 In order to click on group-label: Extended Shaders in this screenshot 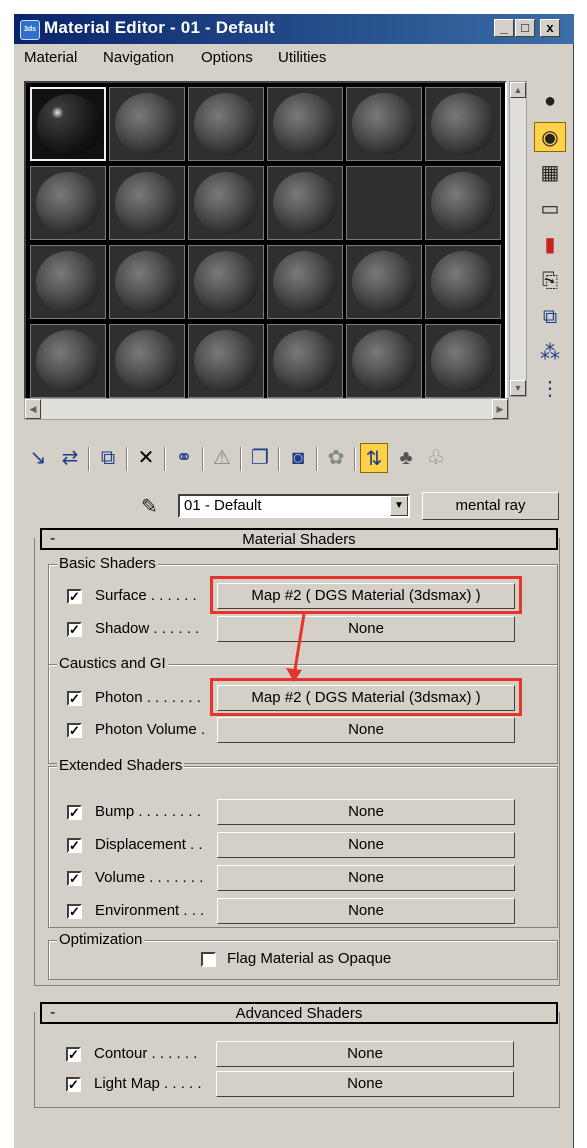, I will do `click(121, 765)`.